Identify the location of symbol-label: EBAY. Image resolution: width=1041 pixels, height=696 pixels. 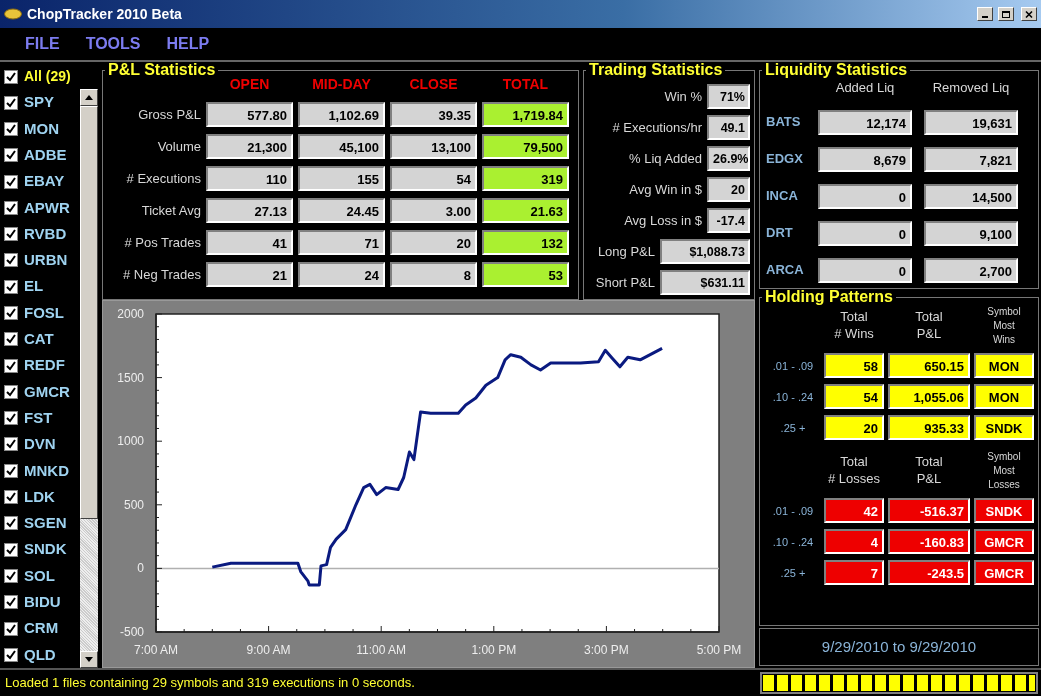
(44, 181).